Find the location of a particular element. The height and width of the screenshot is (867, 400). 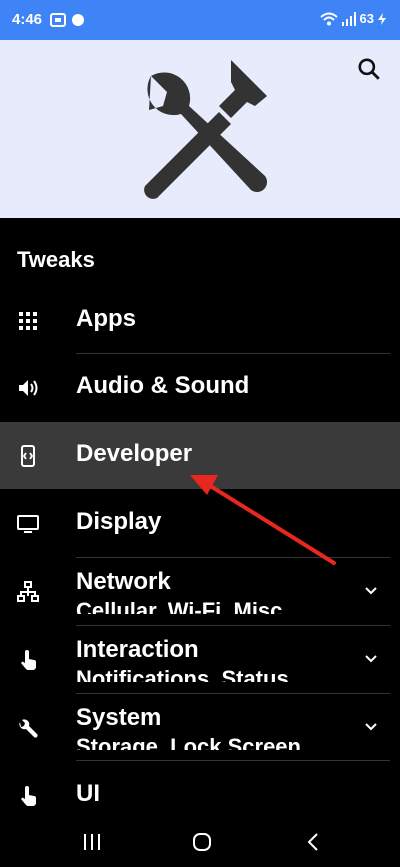

menu-item-audio-sound: Audio & Sound is located at coordinates (200, 387).